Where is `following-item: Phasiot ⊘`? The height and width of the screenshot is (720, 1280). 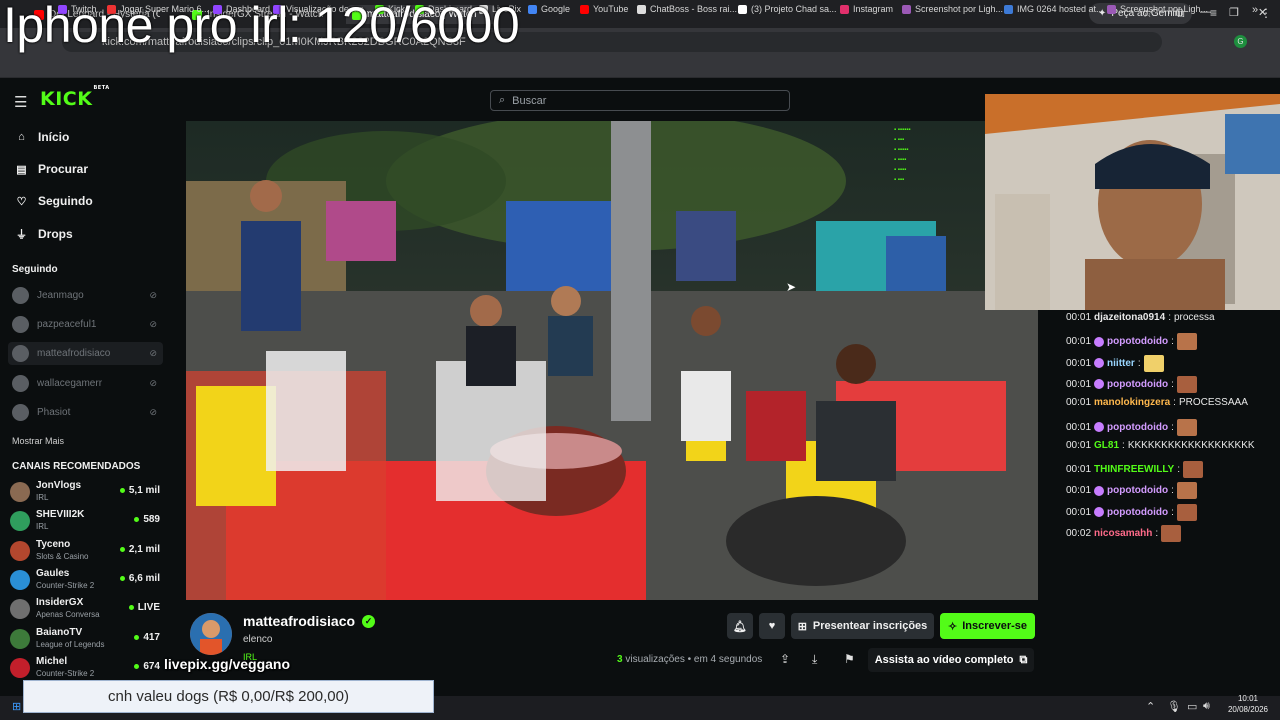 following-item: Phasiot ⊘ is located at coordinates (85, 412).